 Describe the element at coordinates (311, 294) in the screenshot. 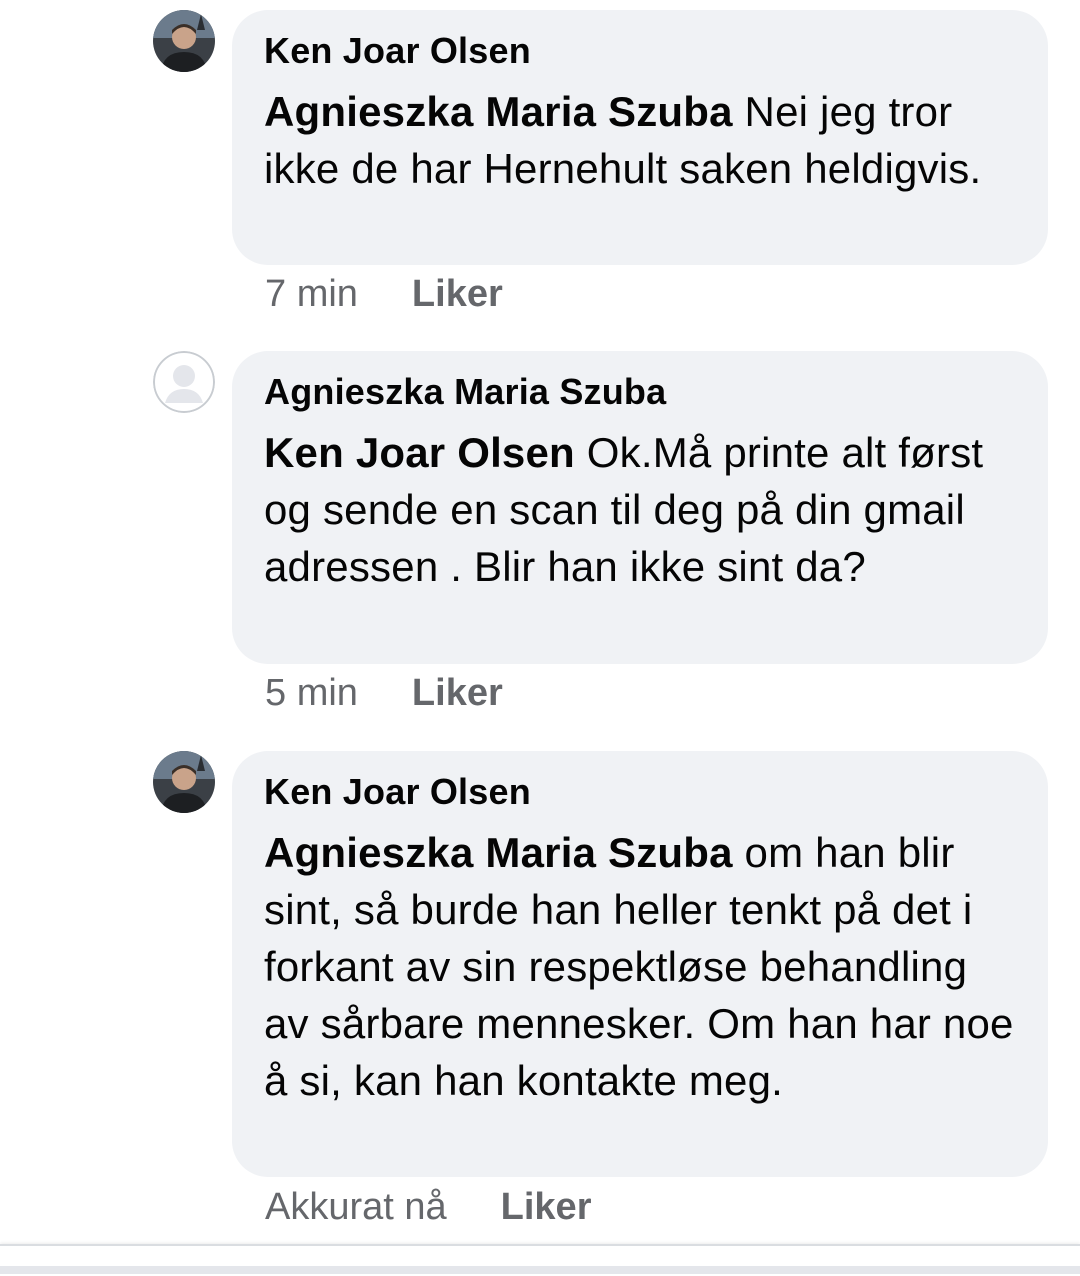

I see `comment-timestamp: 7 min` at that location.